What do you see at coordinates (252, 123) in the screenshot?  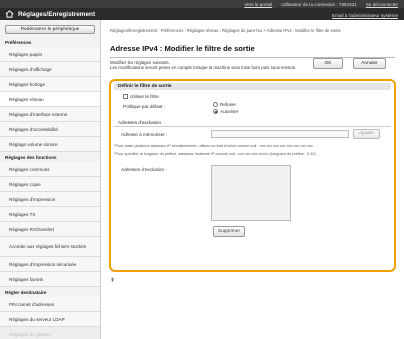 I see `exceptions-heading: Adresses d'exclusion` at bounding box center [252, 123].